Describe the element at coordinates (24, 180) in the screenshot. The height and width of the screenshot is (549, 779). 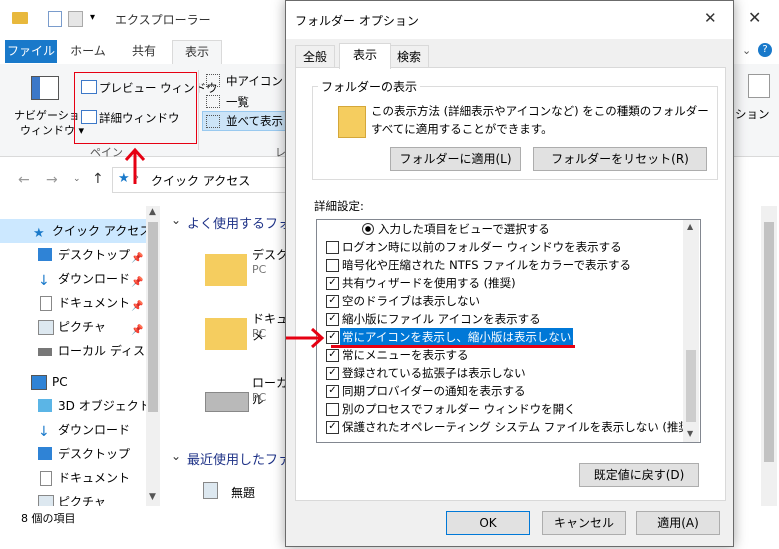
I see `back-icon: ←` at that location.